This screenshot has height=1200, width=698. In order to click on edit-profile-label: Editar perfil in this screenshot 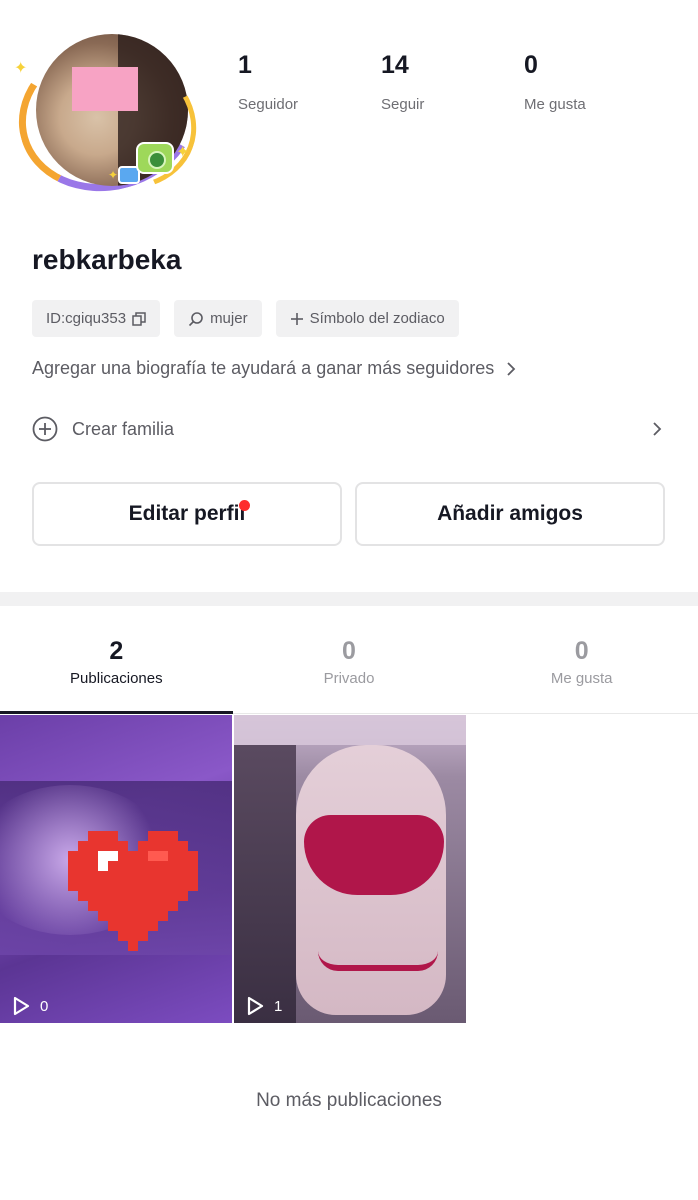, I will do `click(187, 513)`.